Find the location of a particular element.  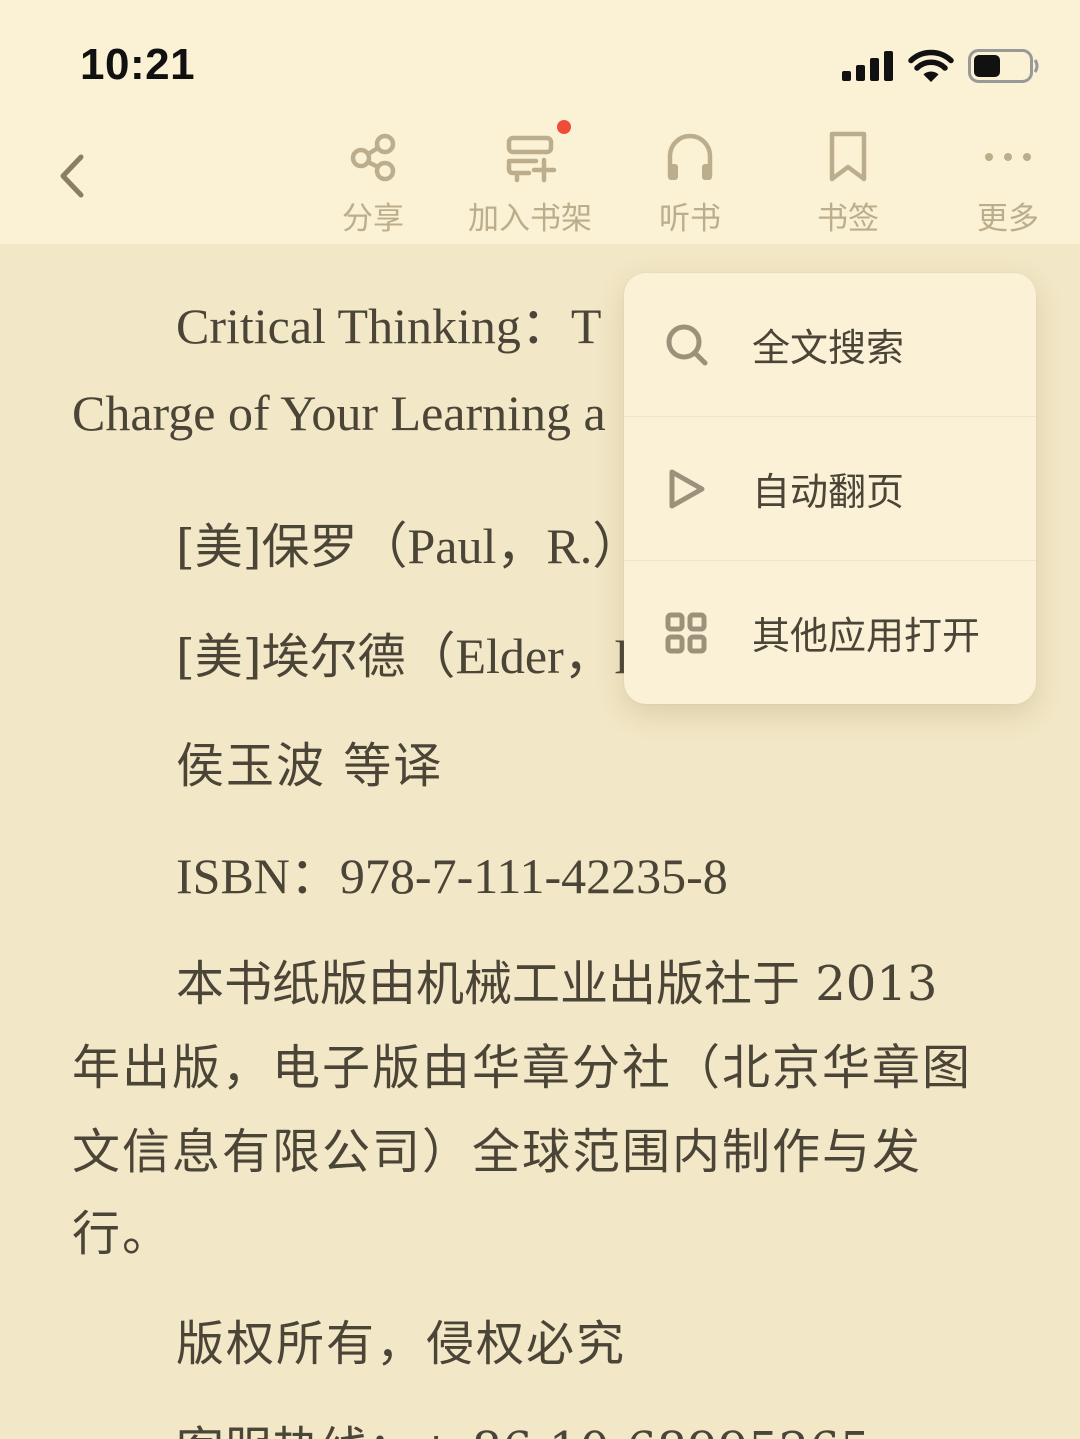

share-icon is located at coordinates (373, 157).